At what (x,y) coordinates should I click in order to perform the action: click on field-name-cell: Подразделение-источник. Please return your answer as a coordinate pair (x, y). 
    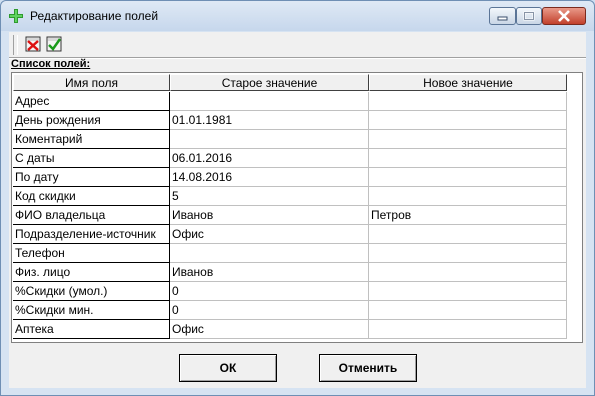
    Looking at the image, I should click on (91, 234).